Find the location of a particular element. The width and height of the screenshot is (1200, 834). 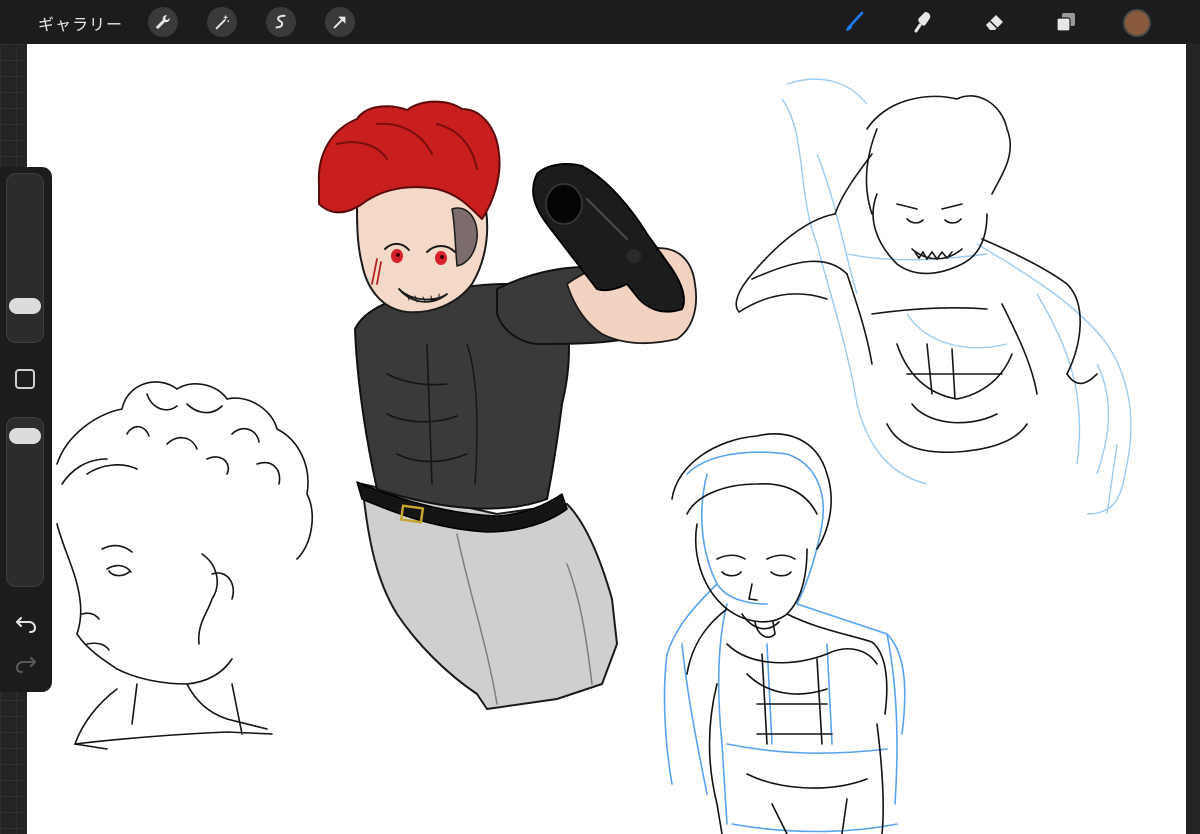

redo-icon is located at coordinates (25, 665).